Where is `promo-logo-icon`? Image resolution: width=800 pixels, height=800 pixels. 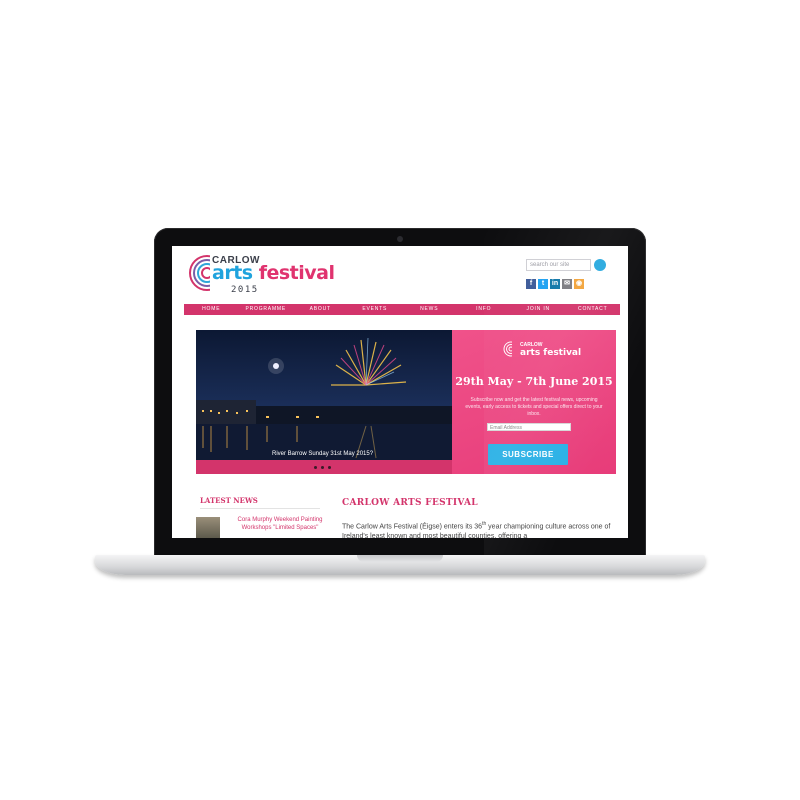 promo-logo-icon is located at coordinates (511, 349).